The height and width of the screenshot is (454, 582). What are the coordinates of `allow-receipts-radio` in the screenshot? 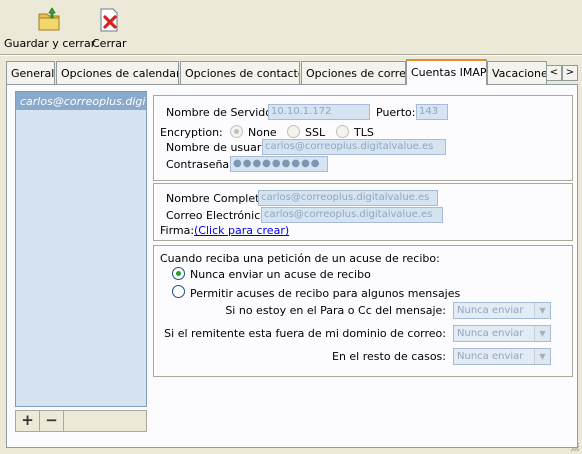 It's located at (178, 291).